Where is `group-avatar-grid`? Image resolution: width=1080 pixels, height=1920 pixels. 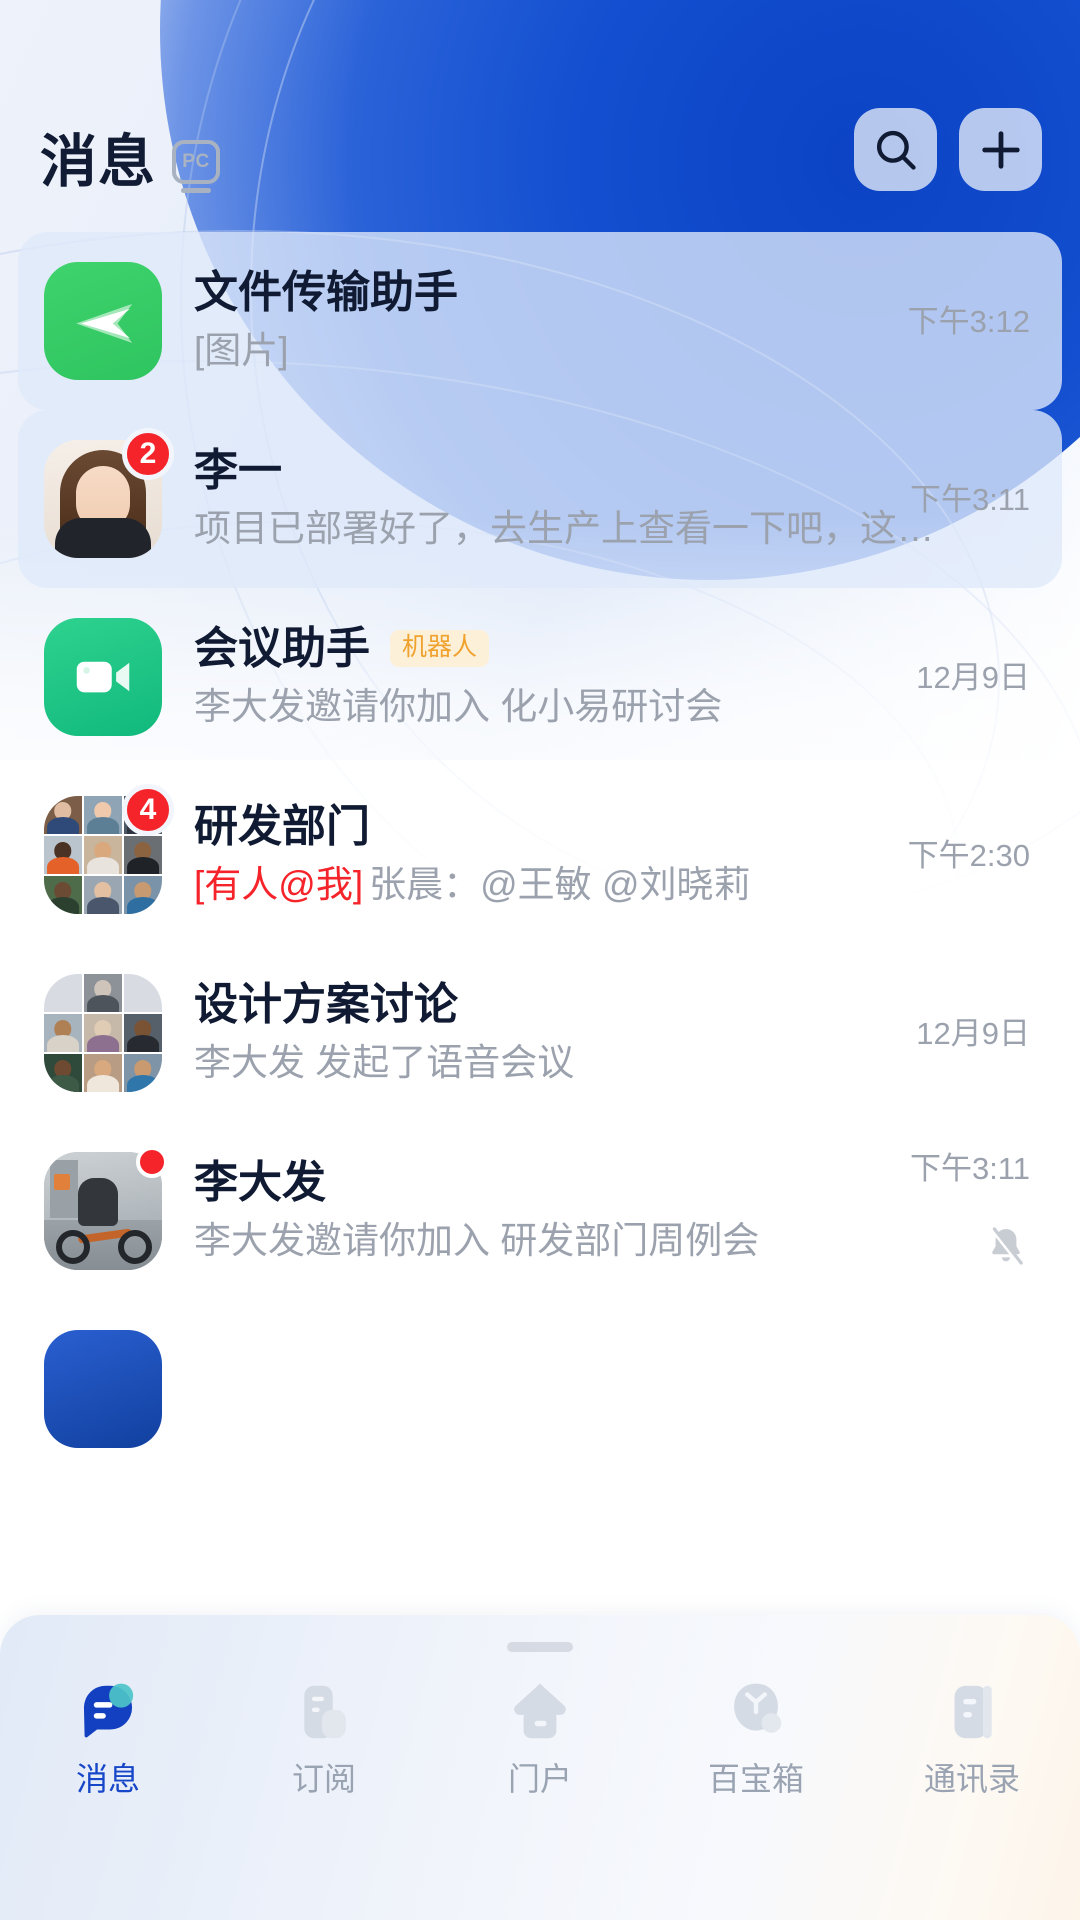 group-avatar-grid is located at coordinates (103, 1033).